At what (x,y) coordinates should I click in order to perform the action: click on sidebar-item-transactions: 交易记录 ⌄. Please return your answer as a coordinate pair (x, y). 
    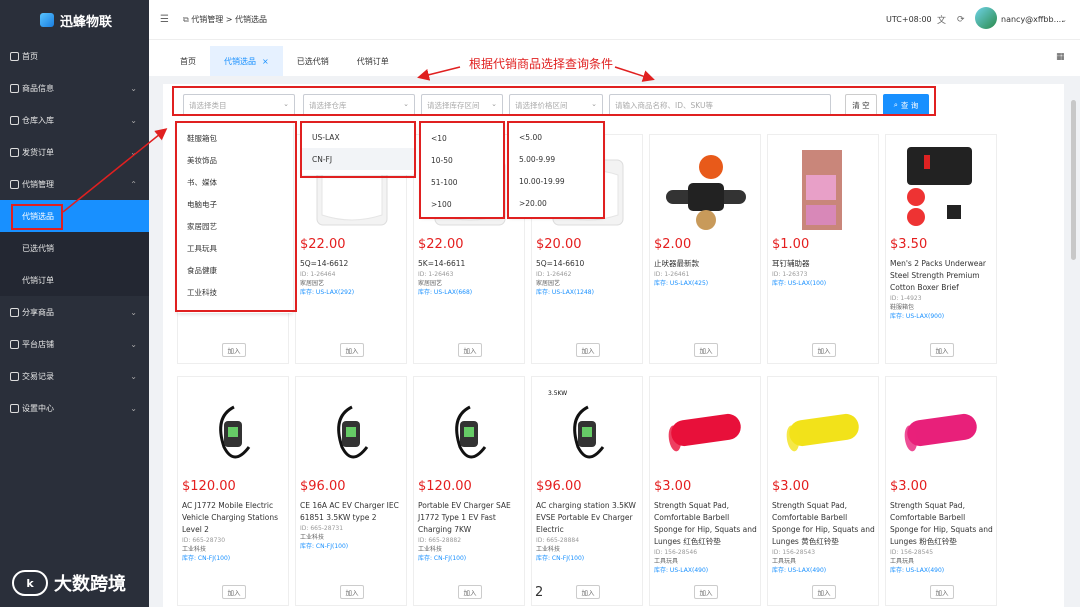
    Looking at the image, I should click on (74, 376).